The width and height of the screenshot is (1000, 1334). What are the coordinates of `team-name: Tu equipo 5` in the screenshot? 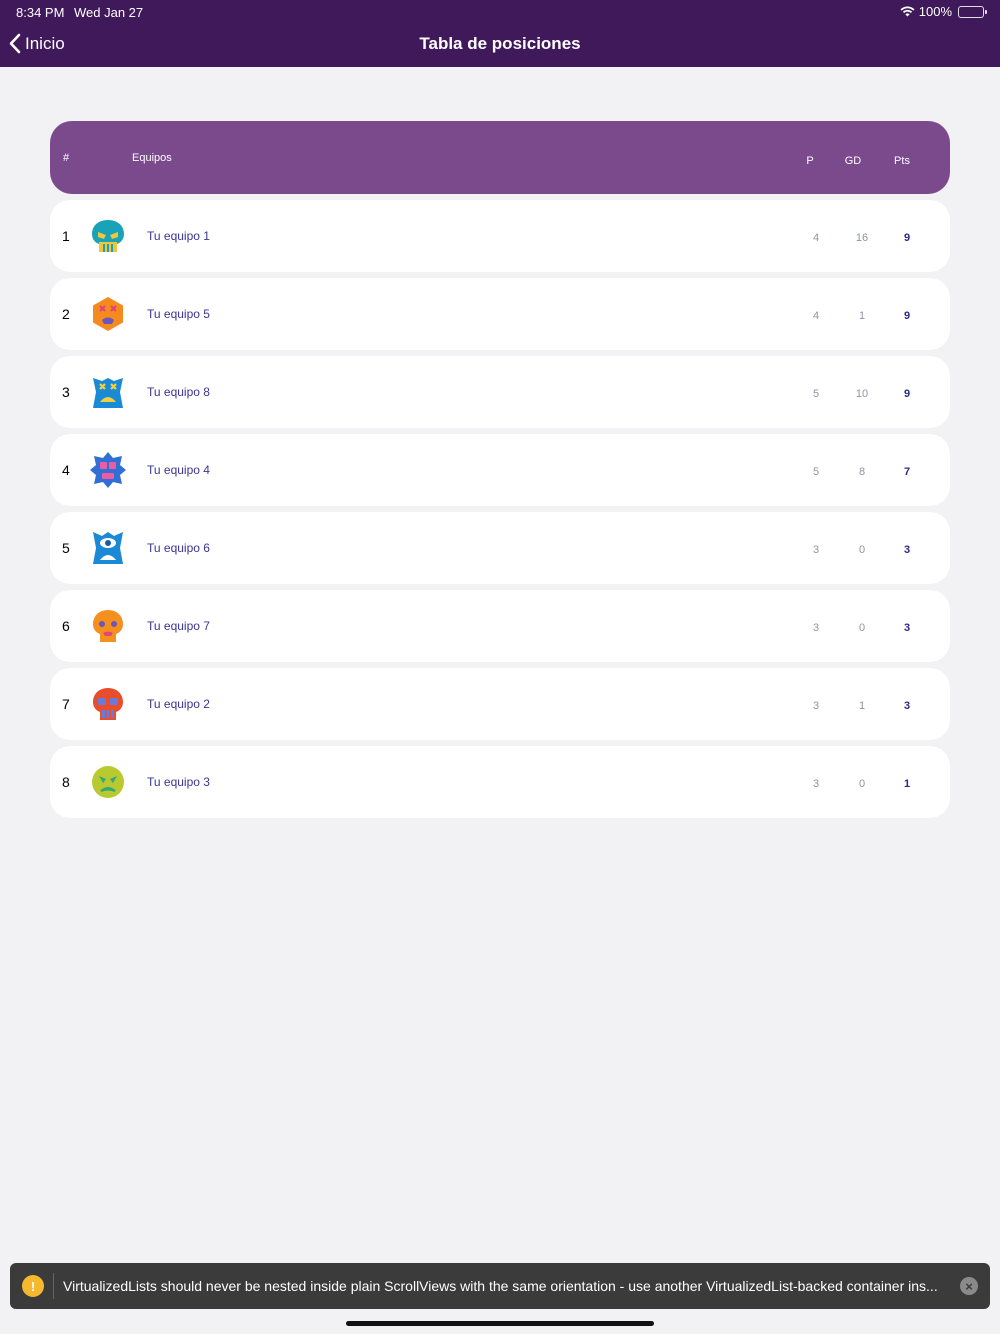 It's located at (178, 314).